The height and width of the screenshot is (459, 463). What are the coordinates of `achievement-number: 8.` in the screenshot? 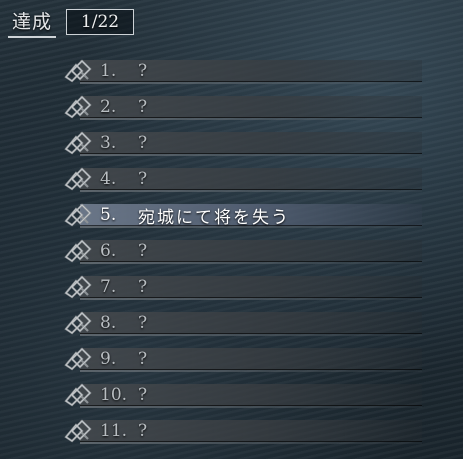 It's located at (108, 323).